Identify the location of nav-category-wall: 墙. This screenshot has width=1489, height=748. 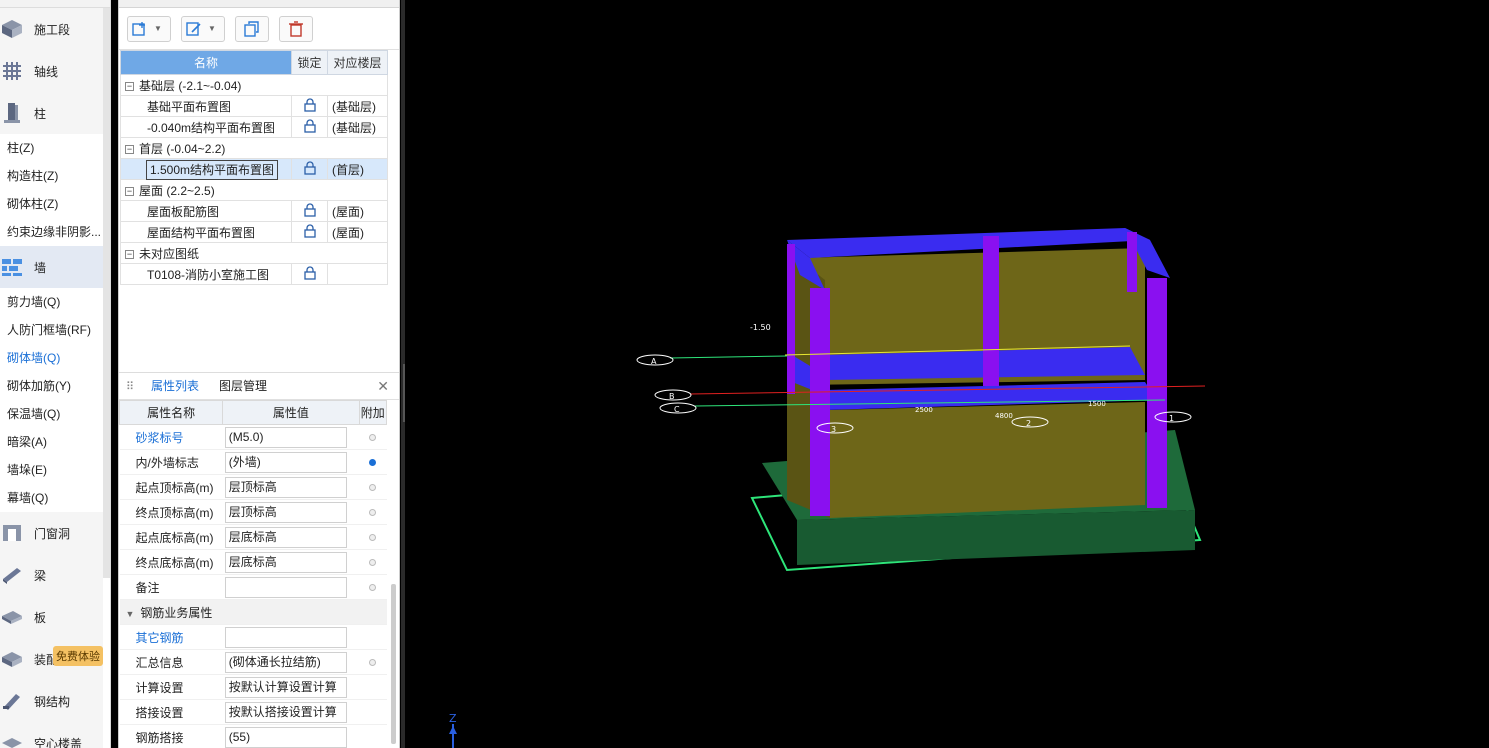
(51, 267).